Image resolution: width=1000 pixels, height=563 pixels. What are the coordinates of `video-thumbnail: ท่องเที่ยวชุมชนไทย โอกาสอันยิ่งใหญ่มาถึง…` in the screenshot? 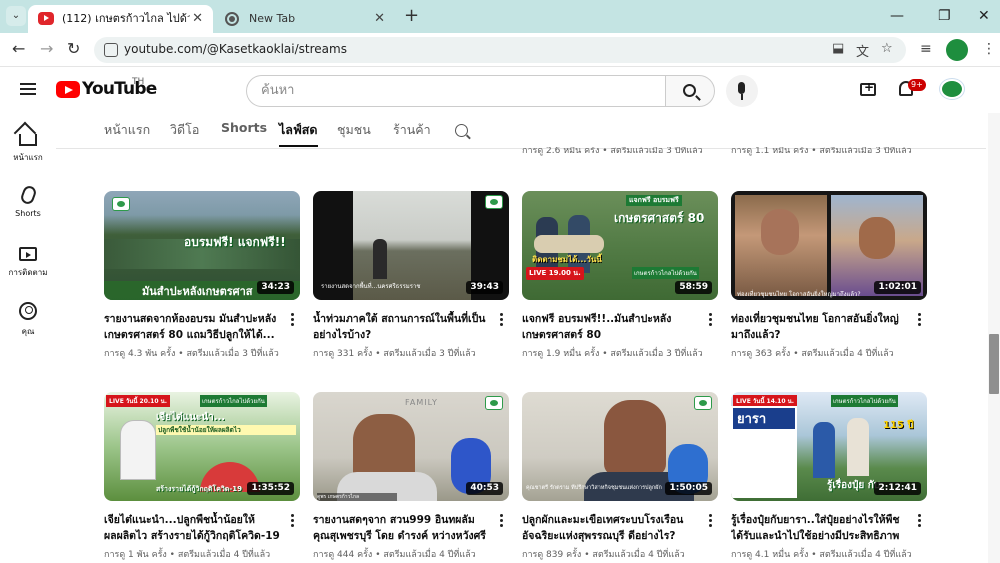 It's located at (829, 245).